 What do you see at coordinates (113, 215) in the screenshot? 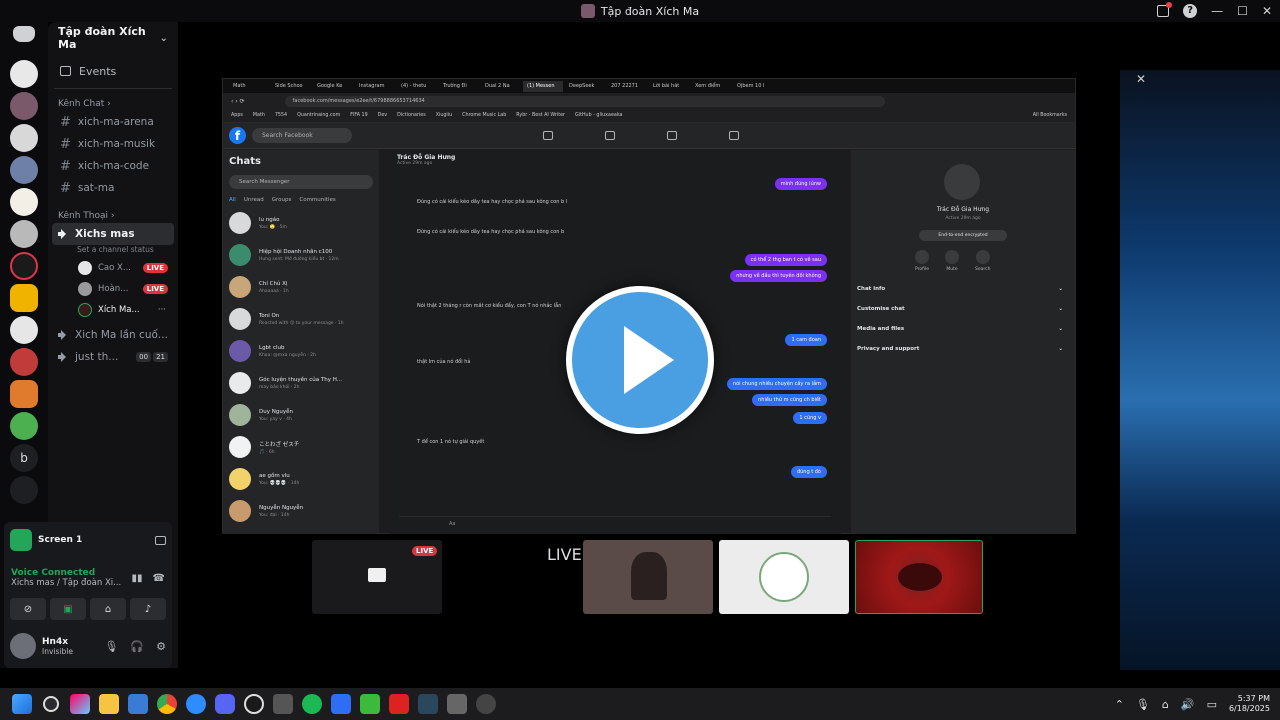
I see `voice-category: Kênh Thoại ›` at bounding box center [113, 215].